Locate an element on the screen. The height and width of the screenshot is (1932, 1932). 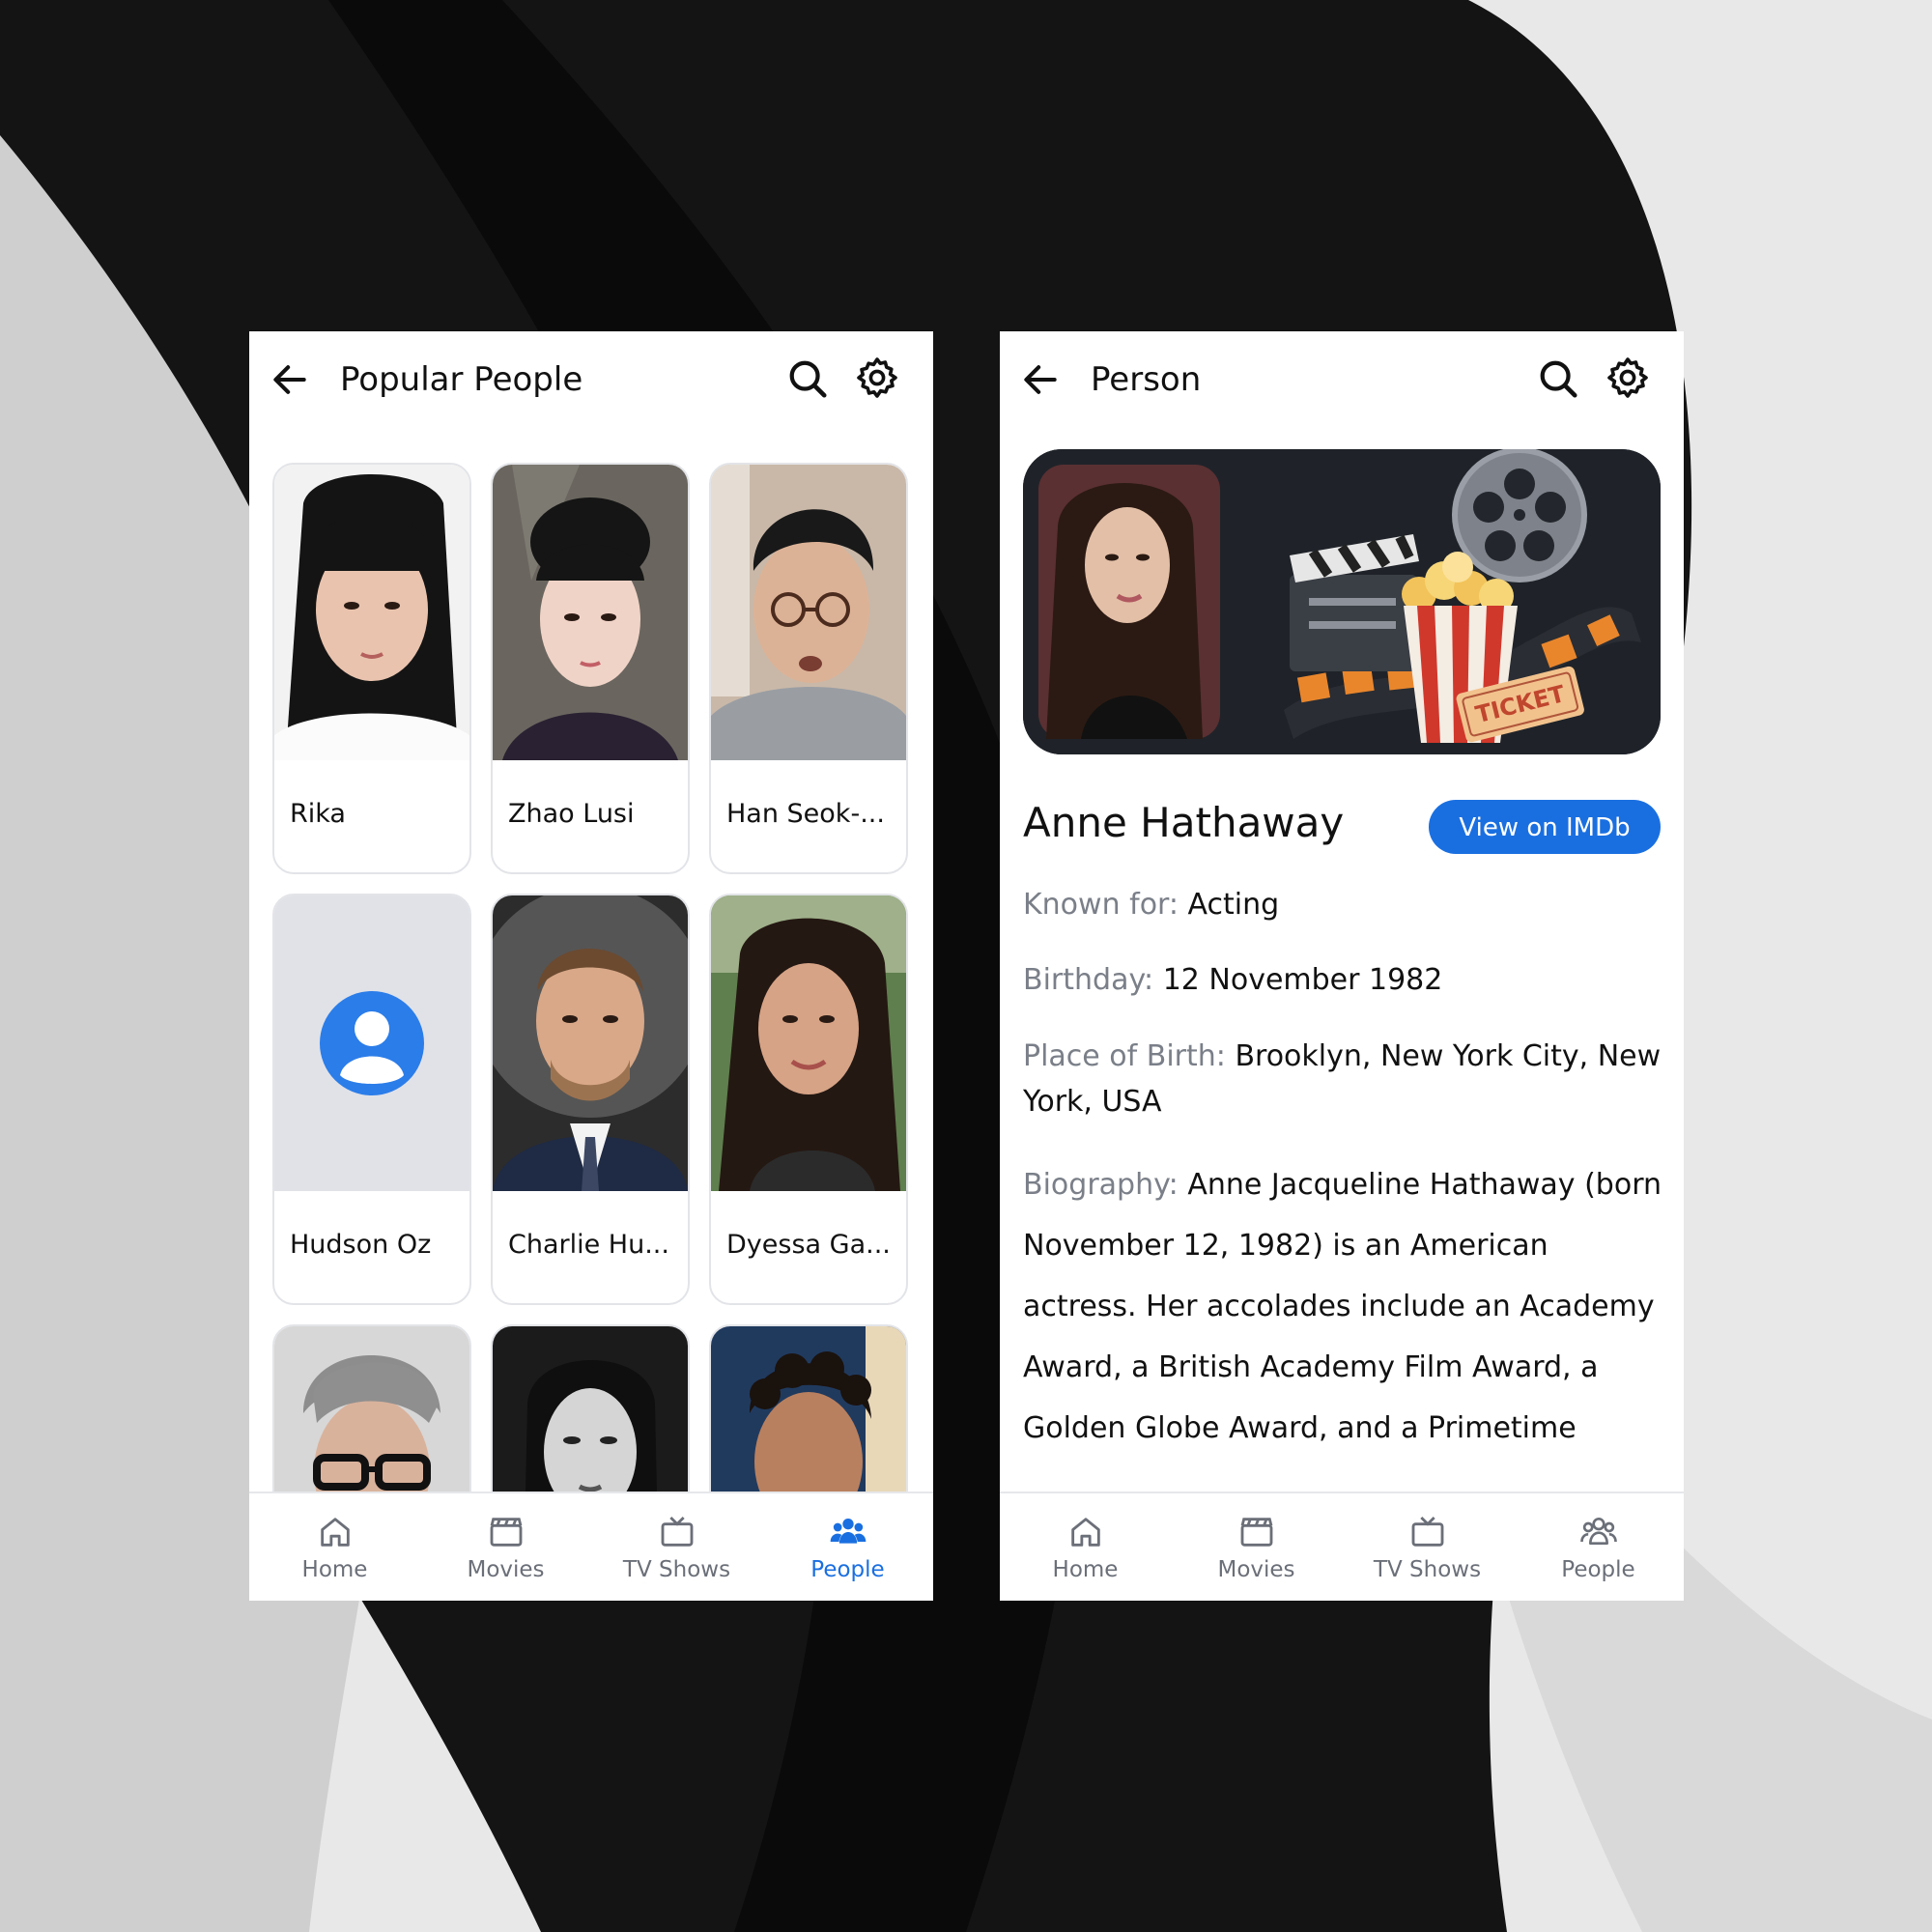
person-name: Zhao Lusi is located at coordinates (571, 814).